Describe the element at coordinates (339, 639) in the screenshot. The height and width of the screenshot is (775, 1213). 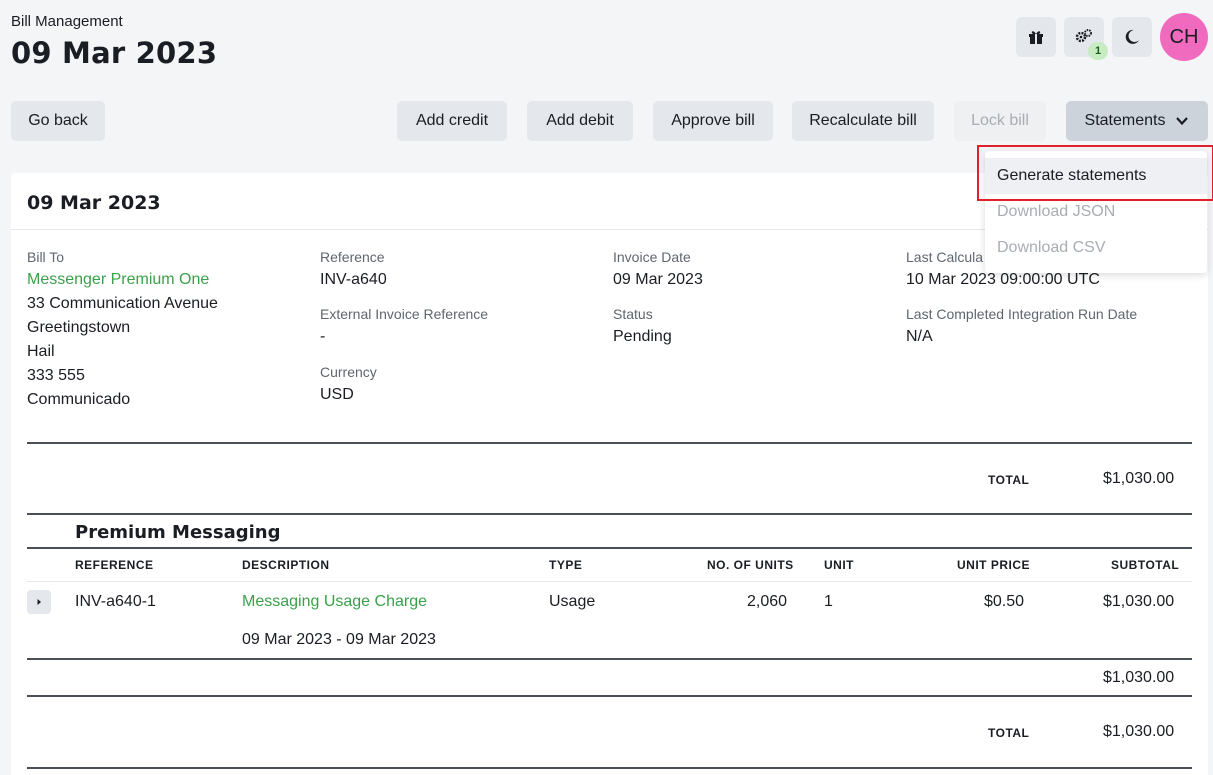
I see `row-period: 09 Mar 2023 - 09 Mar 2023` at that location.